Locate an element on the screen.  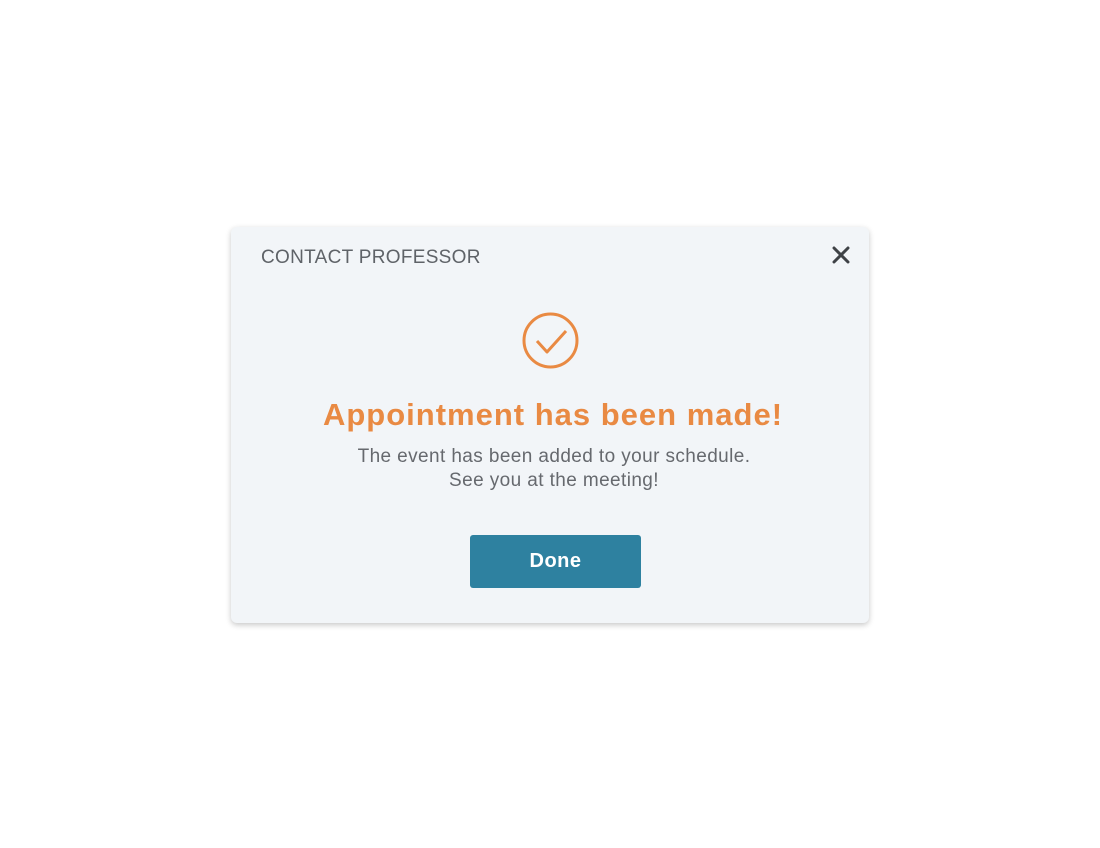
close-icon is located at coordinates (841, 255).